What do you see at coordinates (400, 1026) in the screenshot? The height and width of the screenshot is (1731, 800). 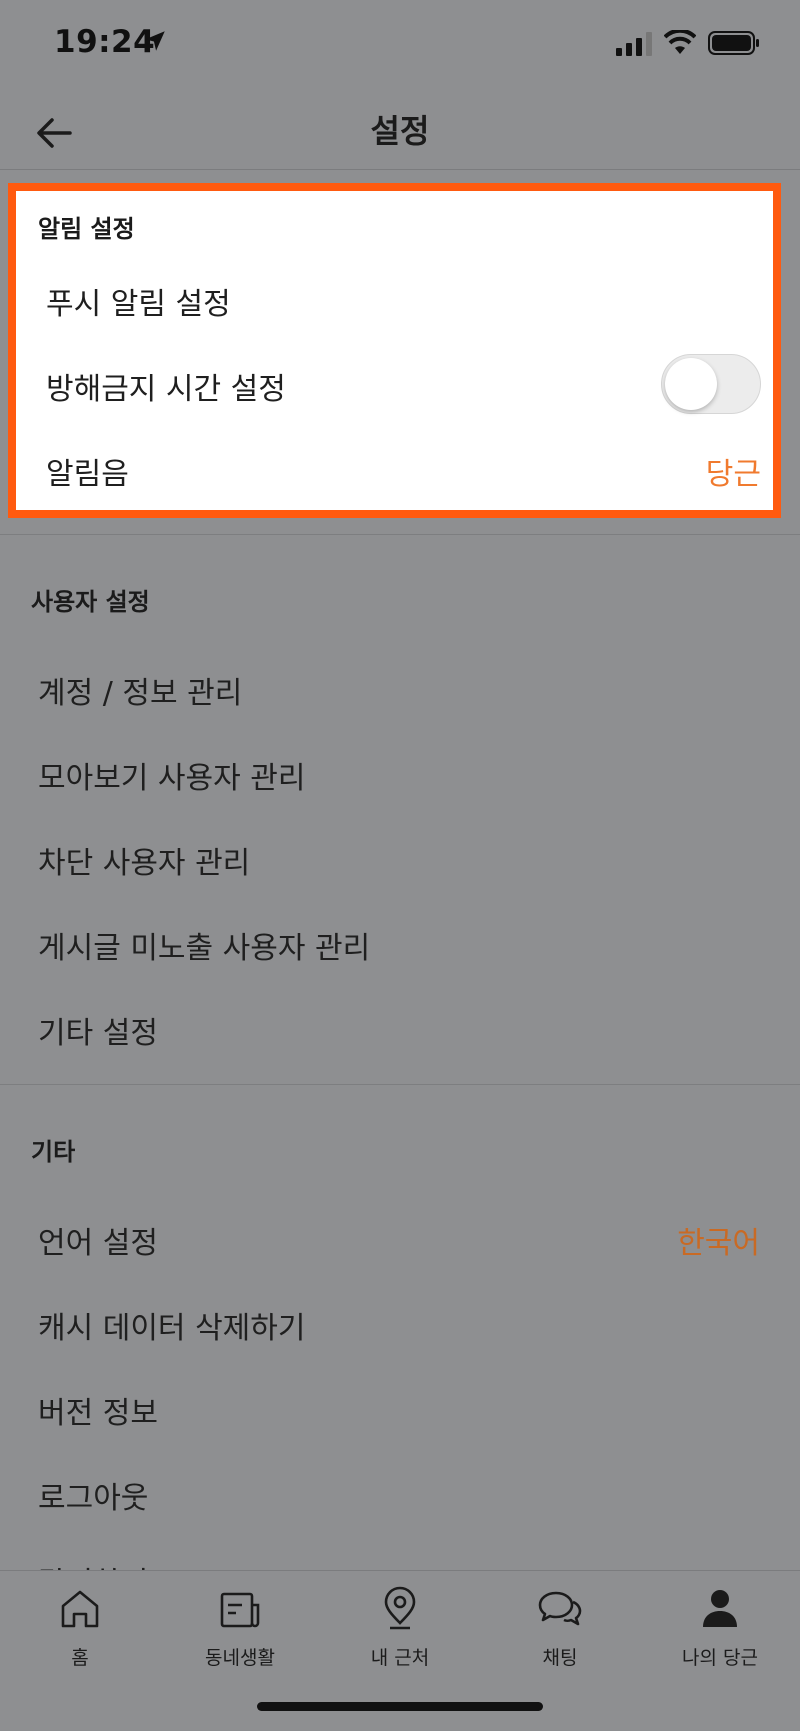 I see `other-settings-row: 기타 설정` at bounding box center [400, 1026].